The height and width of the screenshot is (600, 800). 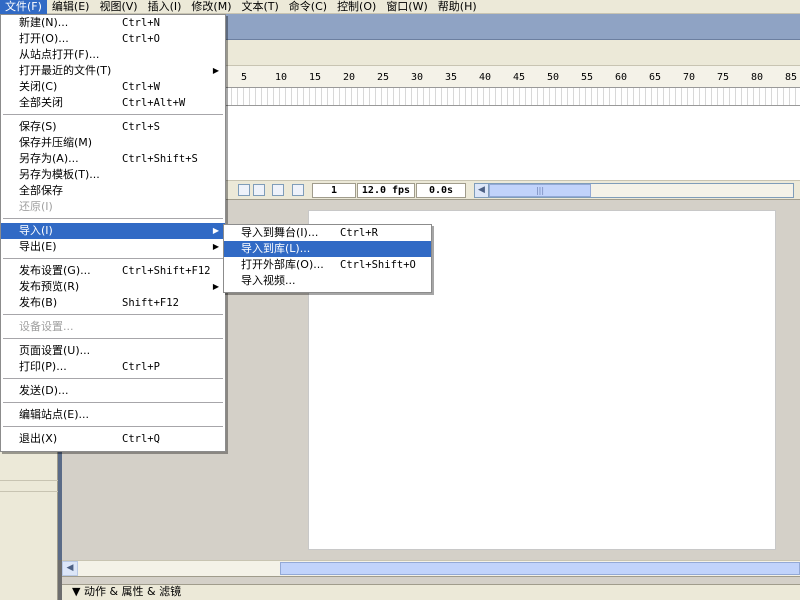 I want to click on edit-bar, so click(x=513, y=53).